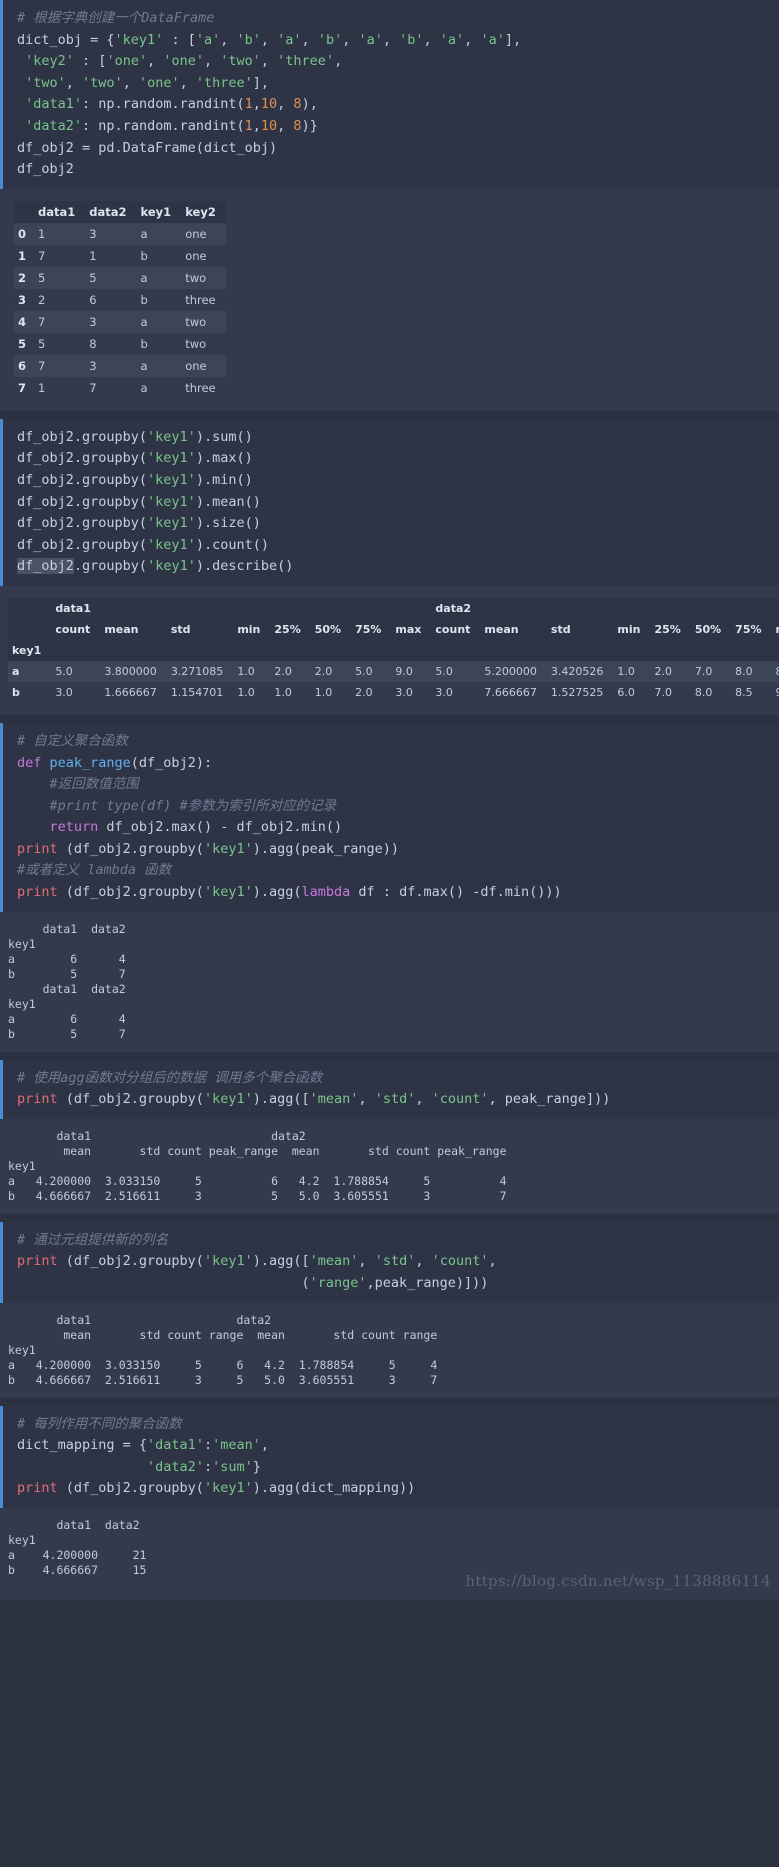 The image size is (779, 1867). Describe the element at coordinates (76, 629) in the screenshot. I see `stat-header-count: count` at that location.